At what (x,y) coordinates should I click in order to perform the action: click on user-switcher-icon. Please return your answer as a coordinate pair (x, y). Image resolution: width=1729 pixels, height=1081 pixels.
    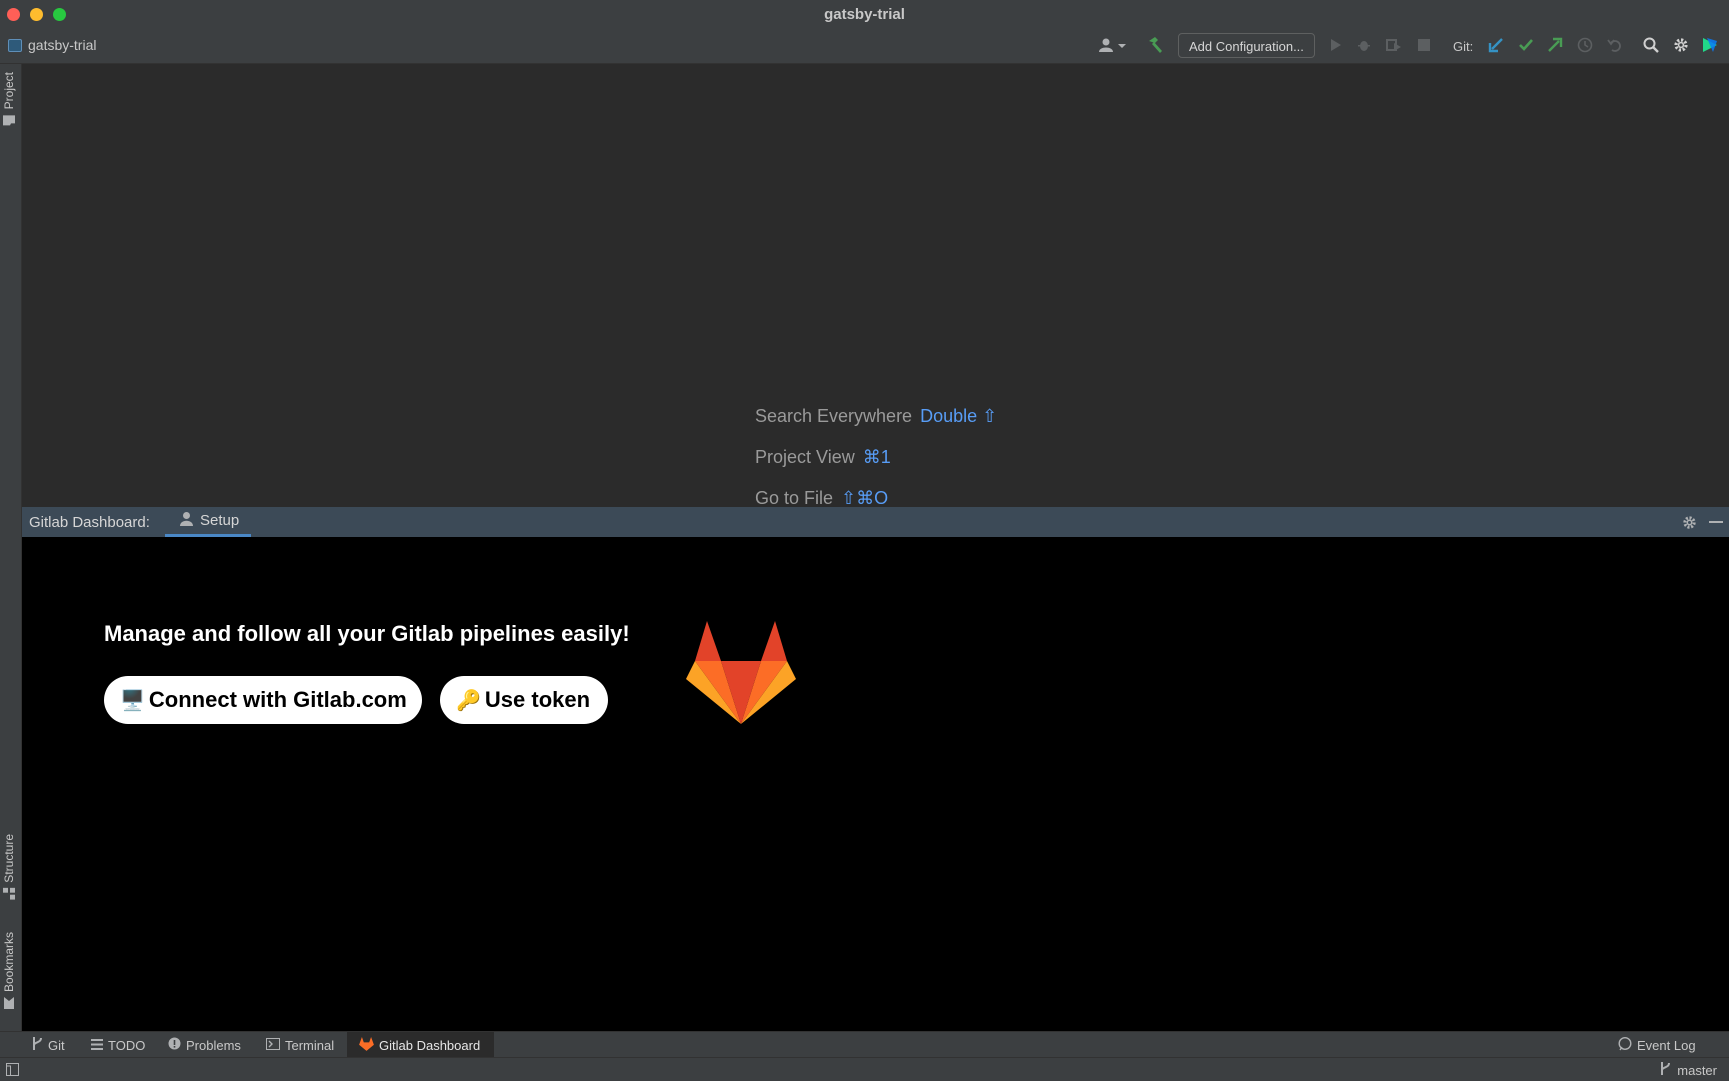
    Looking at the image, I should click on (1113, 45).